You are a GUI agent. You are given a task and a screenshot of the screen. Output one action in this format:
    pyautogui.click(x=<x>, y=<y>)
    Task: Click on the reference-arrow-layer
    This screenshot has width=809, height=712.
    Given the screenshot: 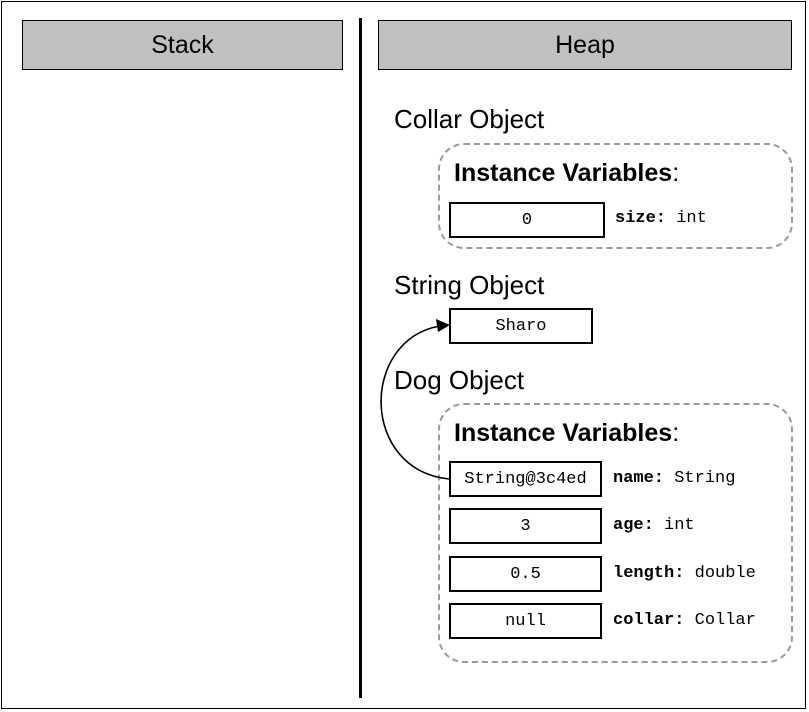 What is the action you would take?
    pyautogui.click(x=415, y=399)
    